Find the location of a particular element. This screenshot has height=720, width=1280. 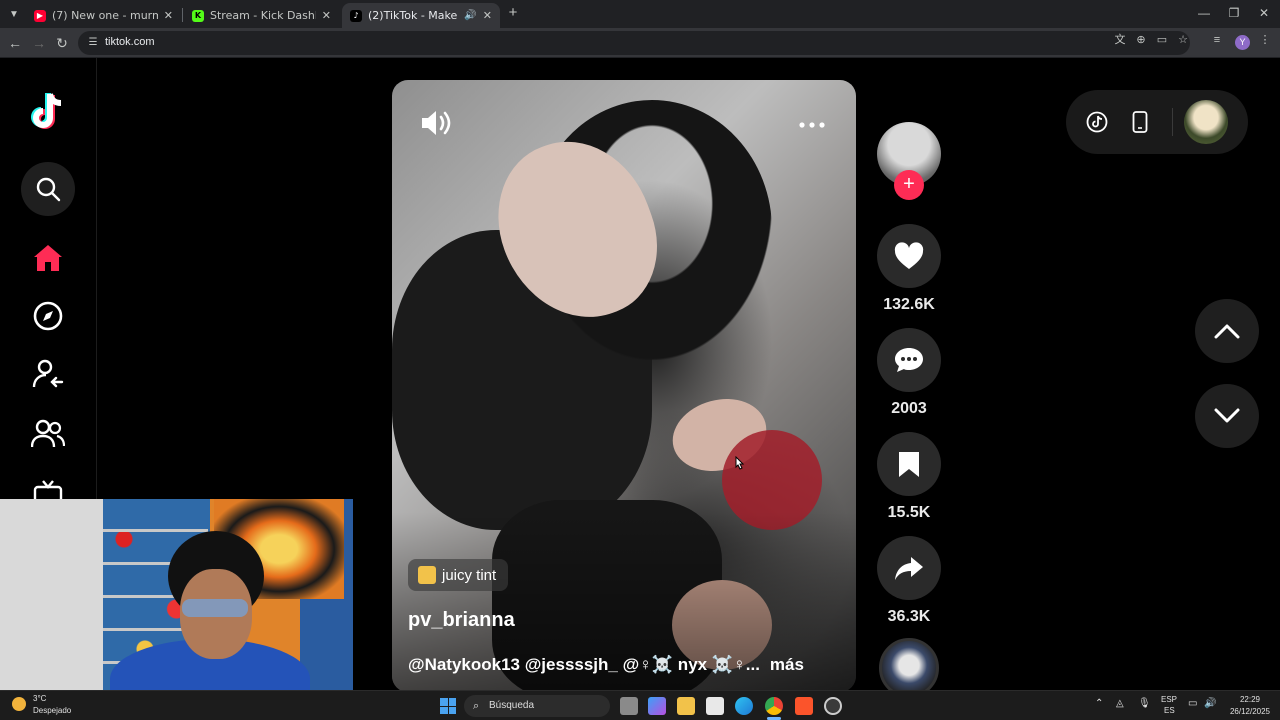

tiktok-logo-icon is located at coordinates (48, 112).